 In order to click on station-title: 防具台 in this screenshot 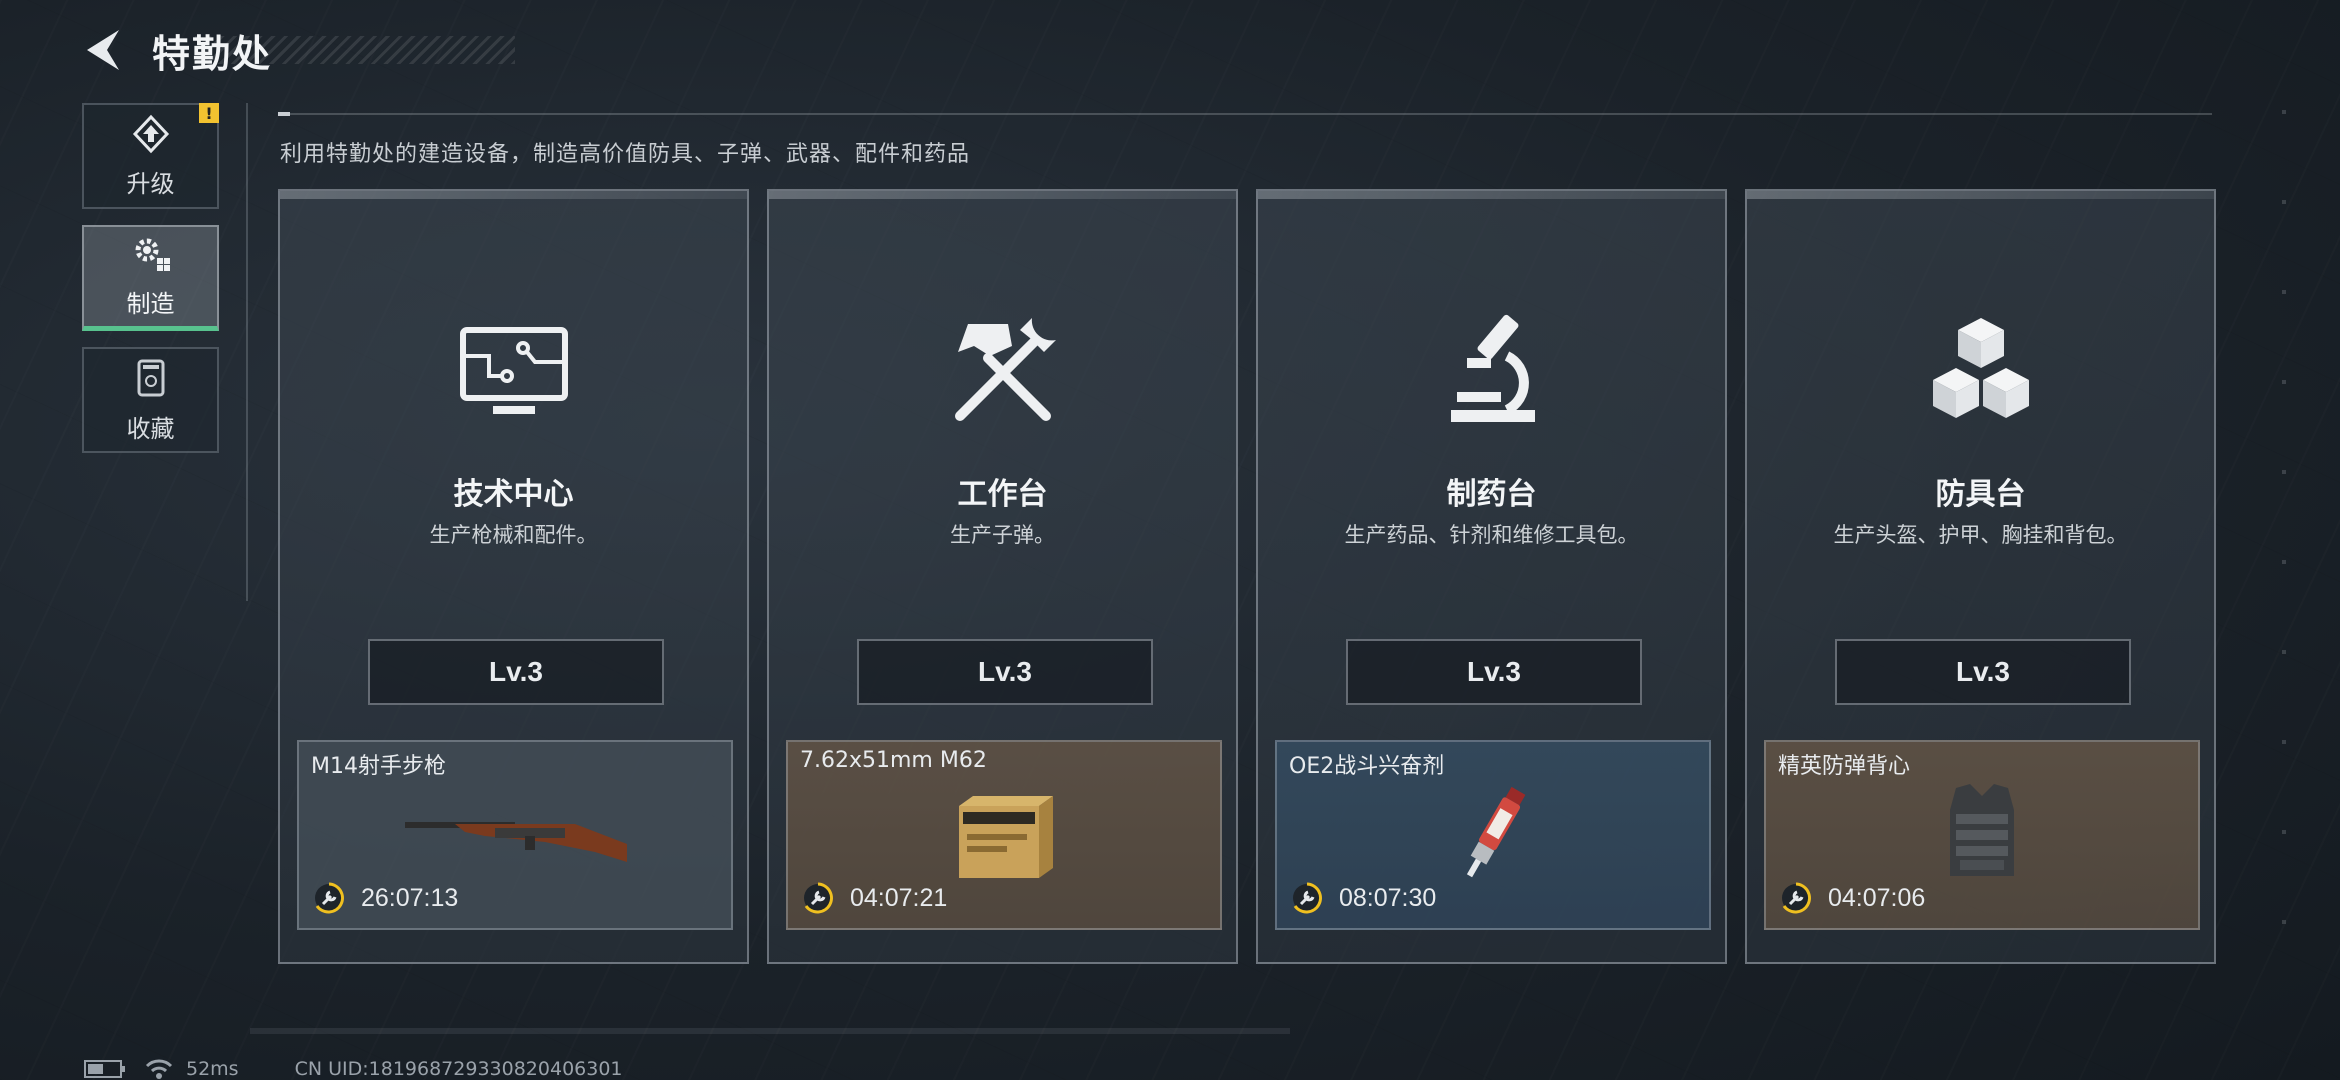, I will do `click(1980, 494)`.